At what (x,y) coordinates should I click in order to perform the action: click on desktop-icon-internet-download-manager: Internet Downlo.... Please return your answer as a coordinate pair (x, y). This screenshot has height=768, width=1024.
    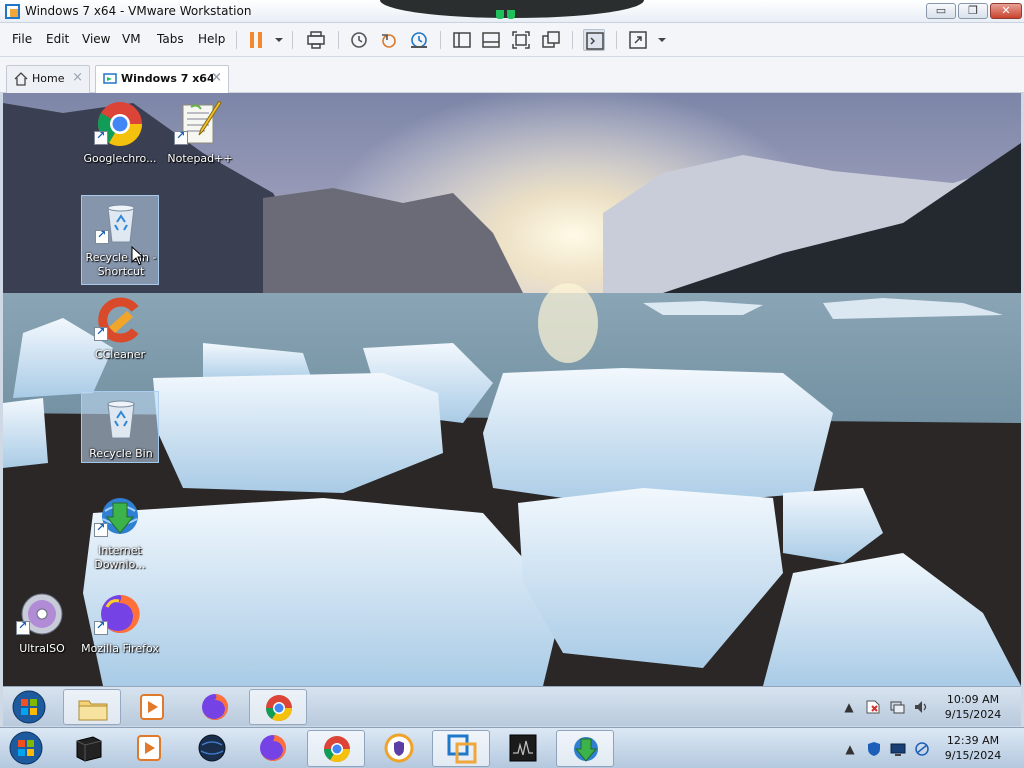
    Looking at the image, I should click on (120, 534).